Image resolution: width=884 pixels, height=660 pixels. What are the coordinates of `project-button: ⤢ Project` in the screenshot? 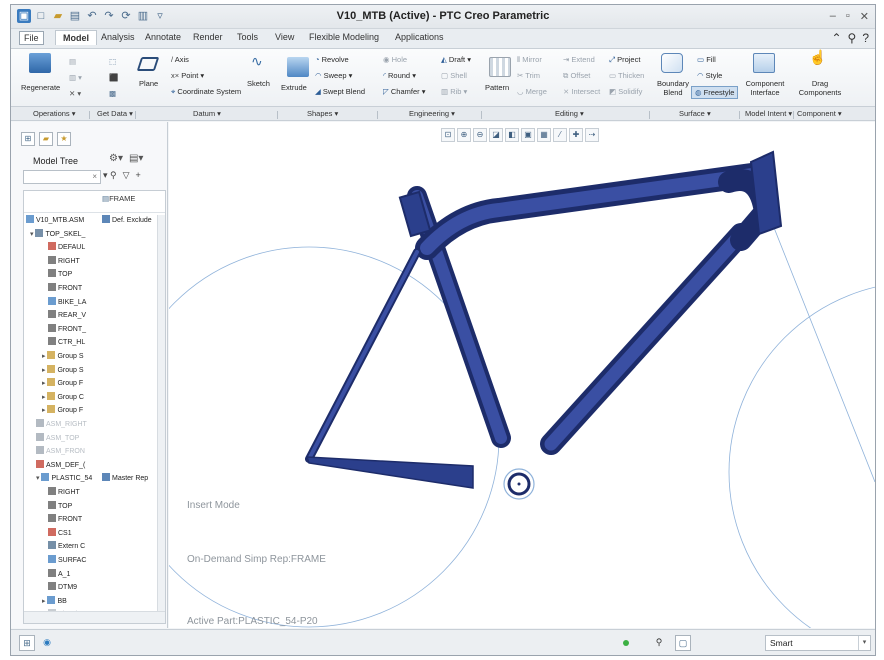 It's located at (624, 59).